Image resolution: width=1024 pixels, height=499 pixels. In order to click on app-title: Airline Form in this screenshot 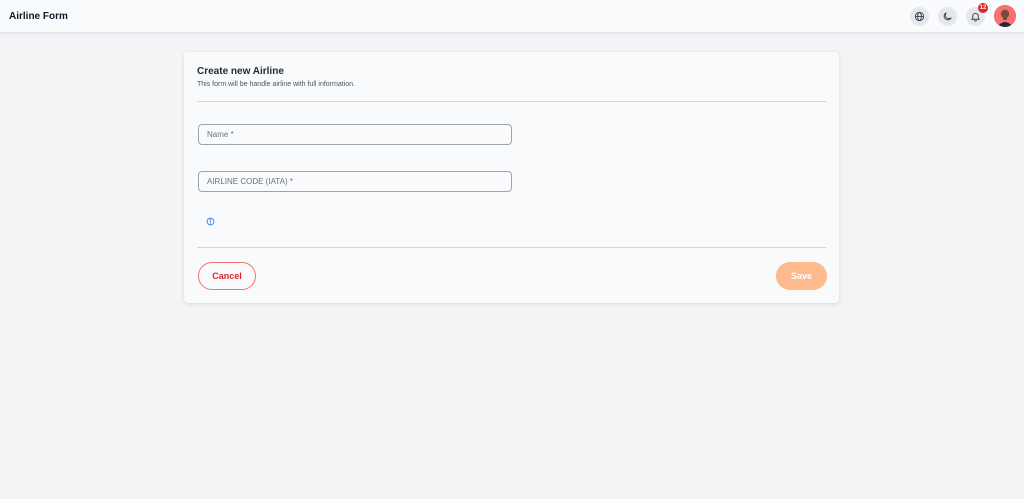, I will do `click(38, 16)`.